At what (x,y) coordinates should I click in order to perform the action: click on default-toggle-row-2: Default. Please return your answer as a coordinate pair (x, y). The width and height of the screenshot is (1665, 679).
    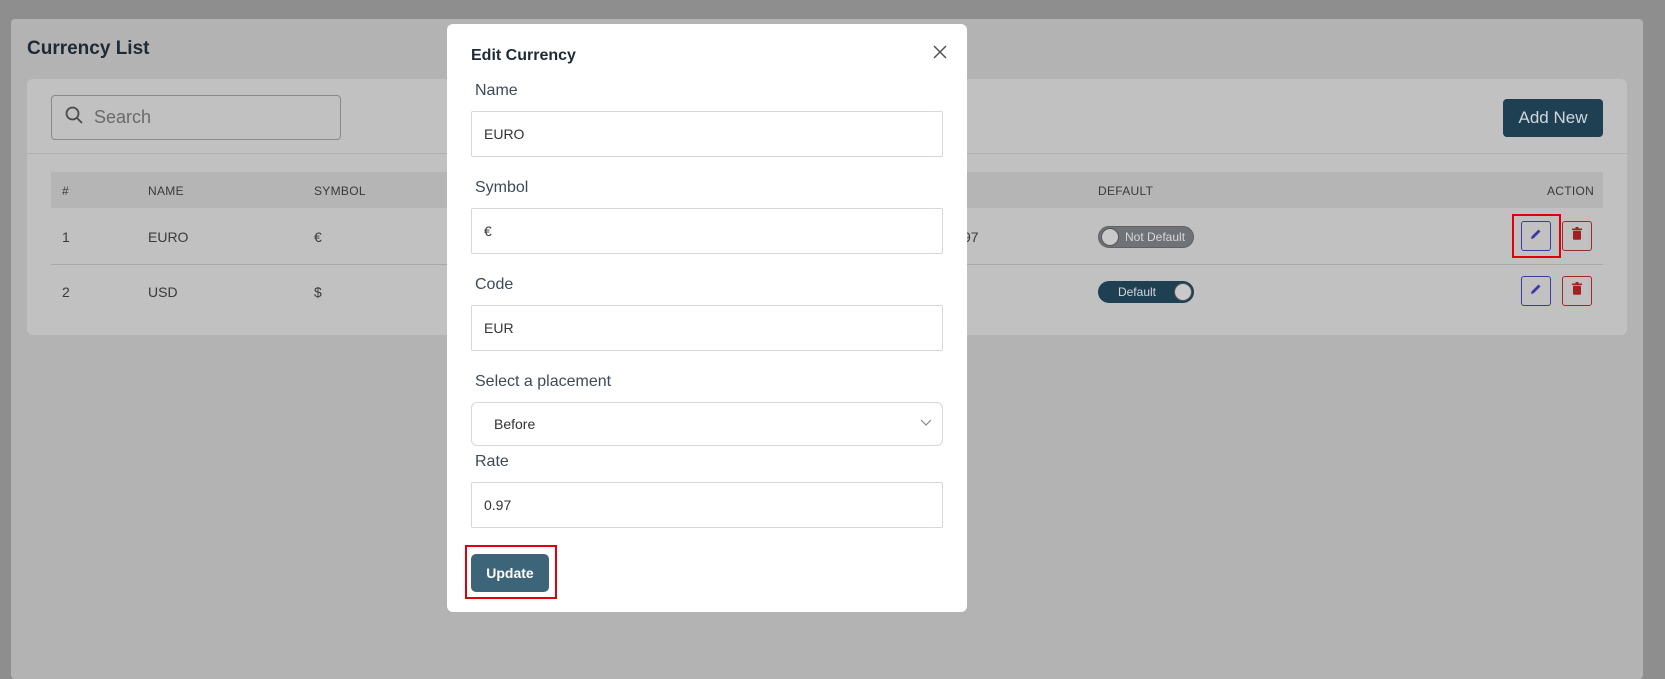
    Looking at the image, I should click on (1146, 292).